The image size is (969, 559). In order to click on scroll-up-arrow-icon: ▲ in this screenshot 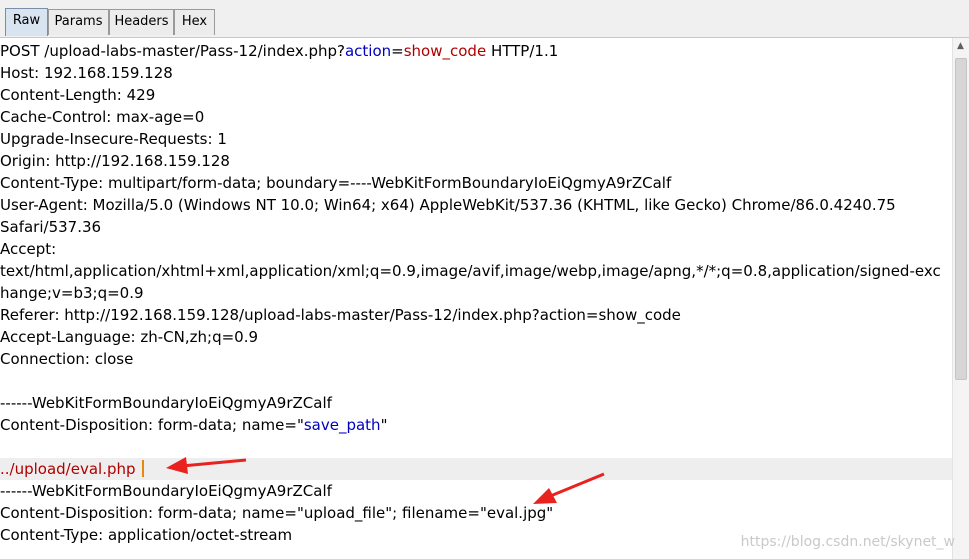, I will do `click(960, 46)`.